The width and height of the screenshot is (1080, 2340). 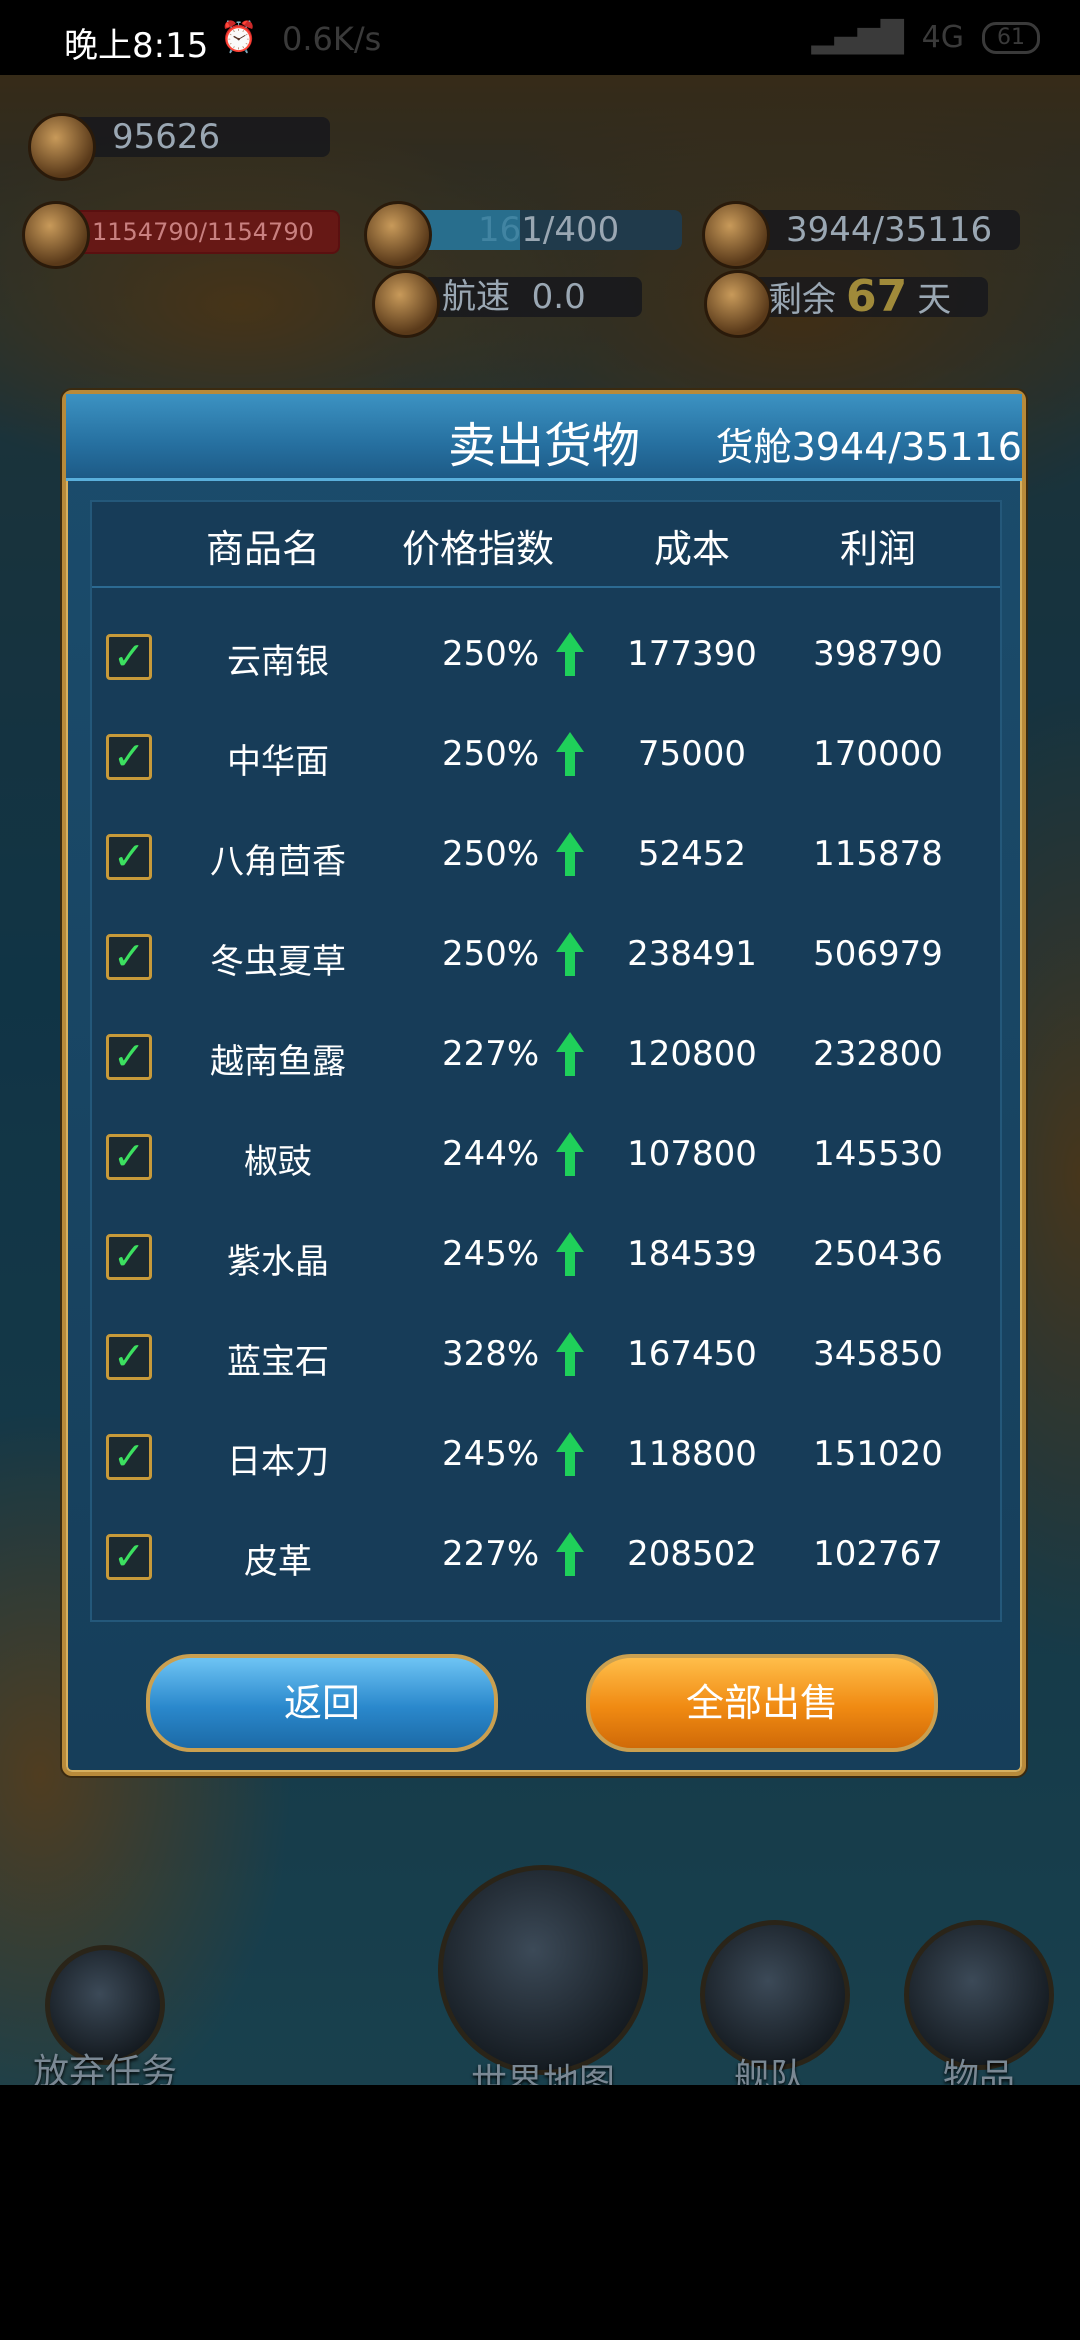 What do you see at coordinates (692, 1054) in the screenshot?
I see `cost: 120800` at bounding box center [692, 1054].